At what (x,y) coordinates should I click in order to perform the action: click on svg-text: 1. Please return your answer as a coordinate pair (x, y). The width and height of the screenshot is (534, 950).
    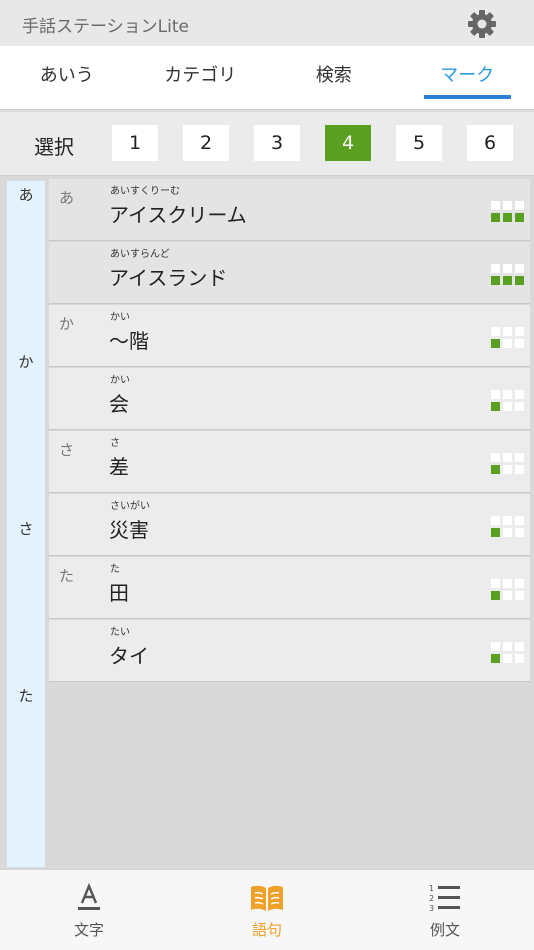
    Looking at the image, I should click on (431, 888).